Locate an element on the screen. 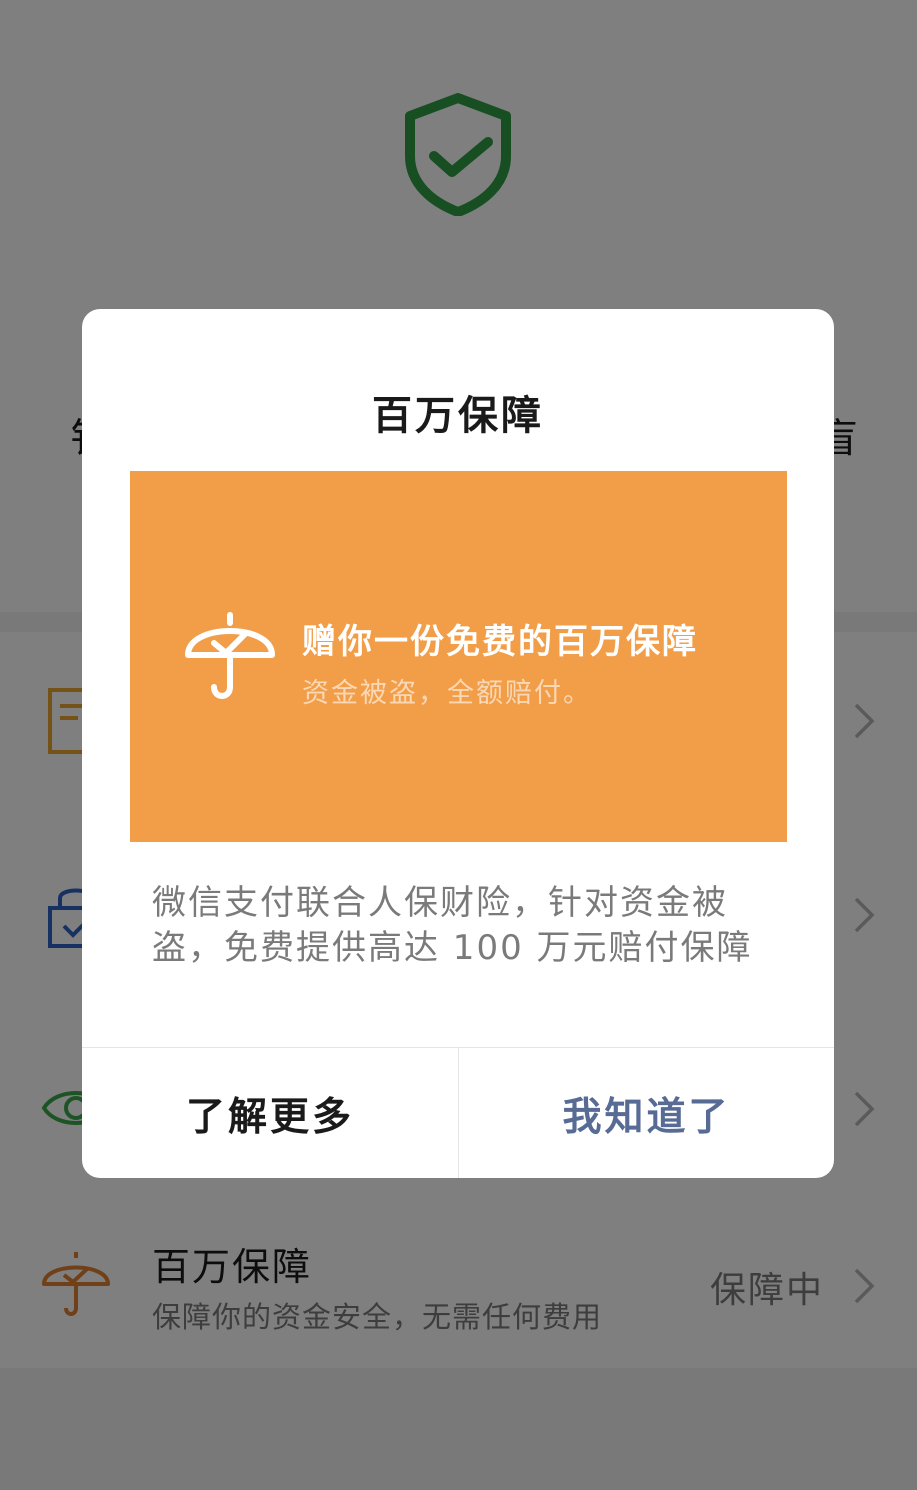 This screenshot has width=917, height=1490. banner-headline: 赠你一份免费的百万保障 is located at coordinates (500, 642).